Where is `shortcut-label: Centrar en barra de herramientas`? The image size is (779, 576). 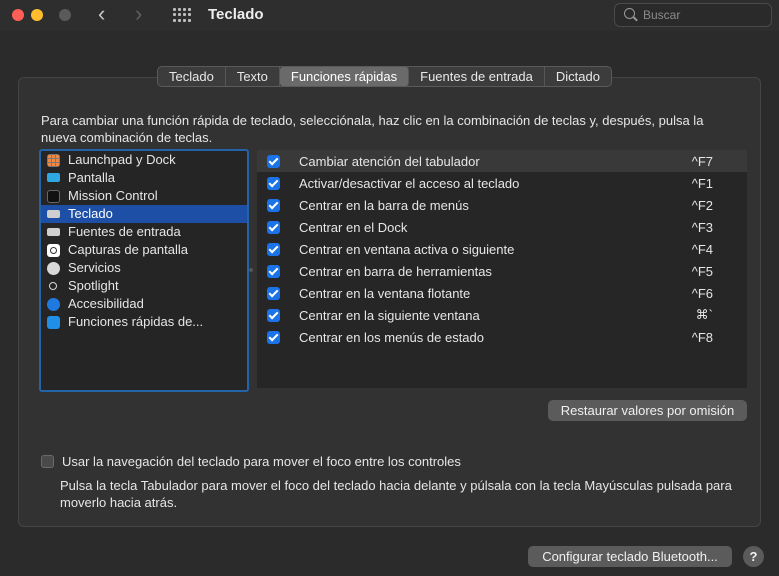
shortcut-label: Centrar en barra de herramientas is located at coordinates (395, 271).